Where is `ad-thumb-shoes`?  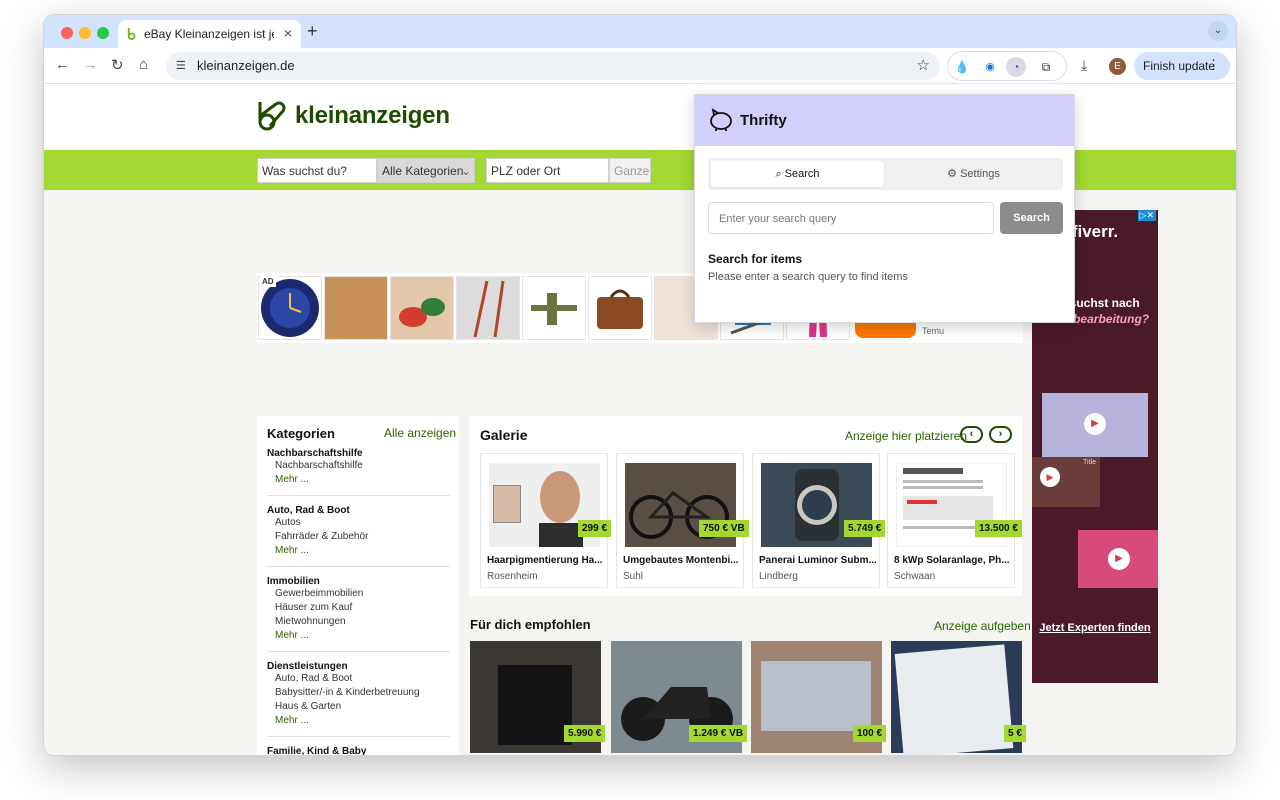 ad-thumb-shoes is located at coordinates (422, 308).